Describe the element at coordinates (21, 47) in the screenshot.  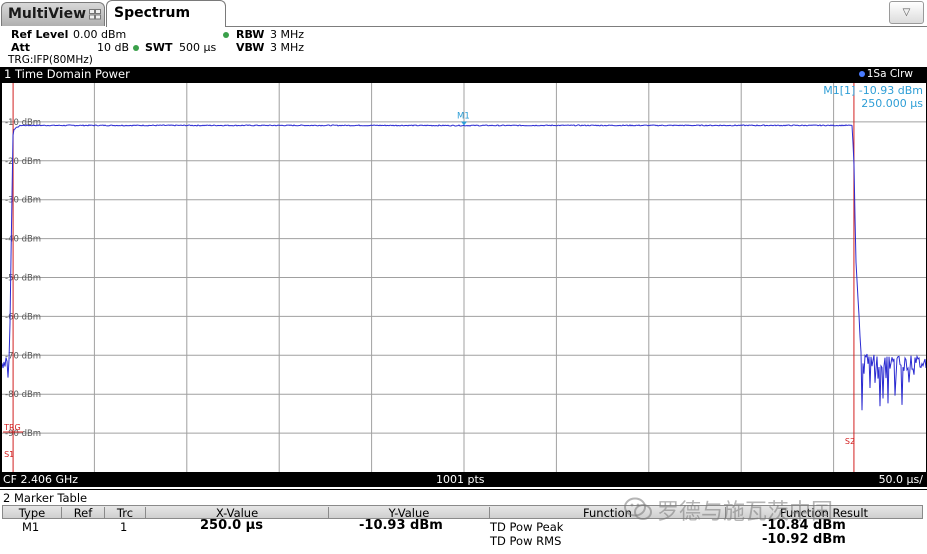
I see `att-label: Att` at that location.